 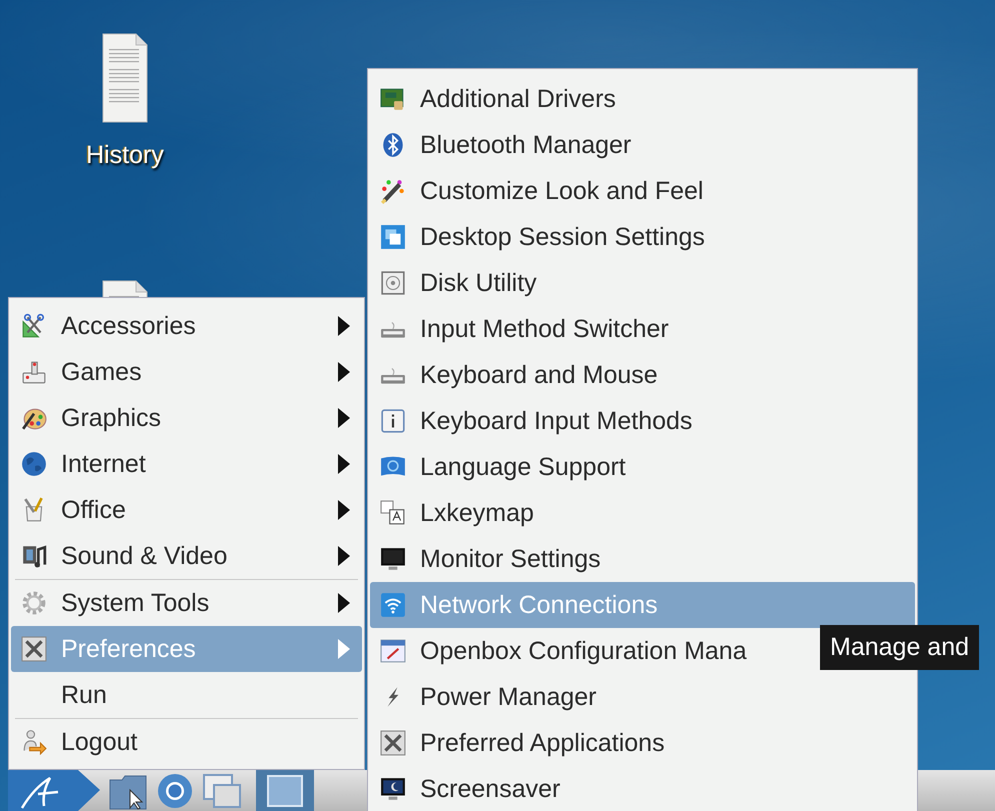 What do you see at coordinates (34, 603) in the screenshot?
I see `gear-icon` at bounding box center [34, 603].